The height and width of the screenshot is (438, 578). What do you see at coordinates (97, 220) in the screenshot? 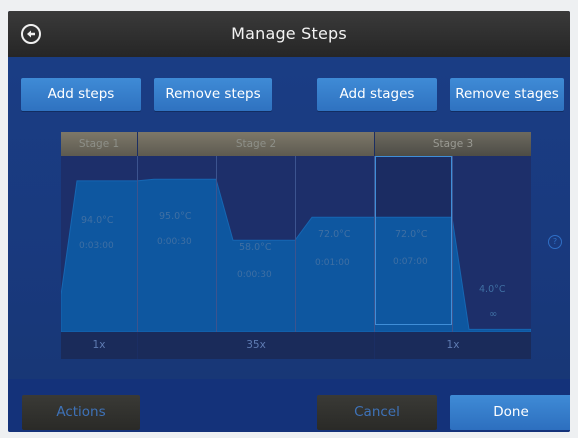
I see `step-1-temperature: 94.0°C` at bounding box center [97, 220].